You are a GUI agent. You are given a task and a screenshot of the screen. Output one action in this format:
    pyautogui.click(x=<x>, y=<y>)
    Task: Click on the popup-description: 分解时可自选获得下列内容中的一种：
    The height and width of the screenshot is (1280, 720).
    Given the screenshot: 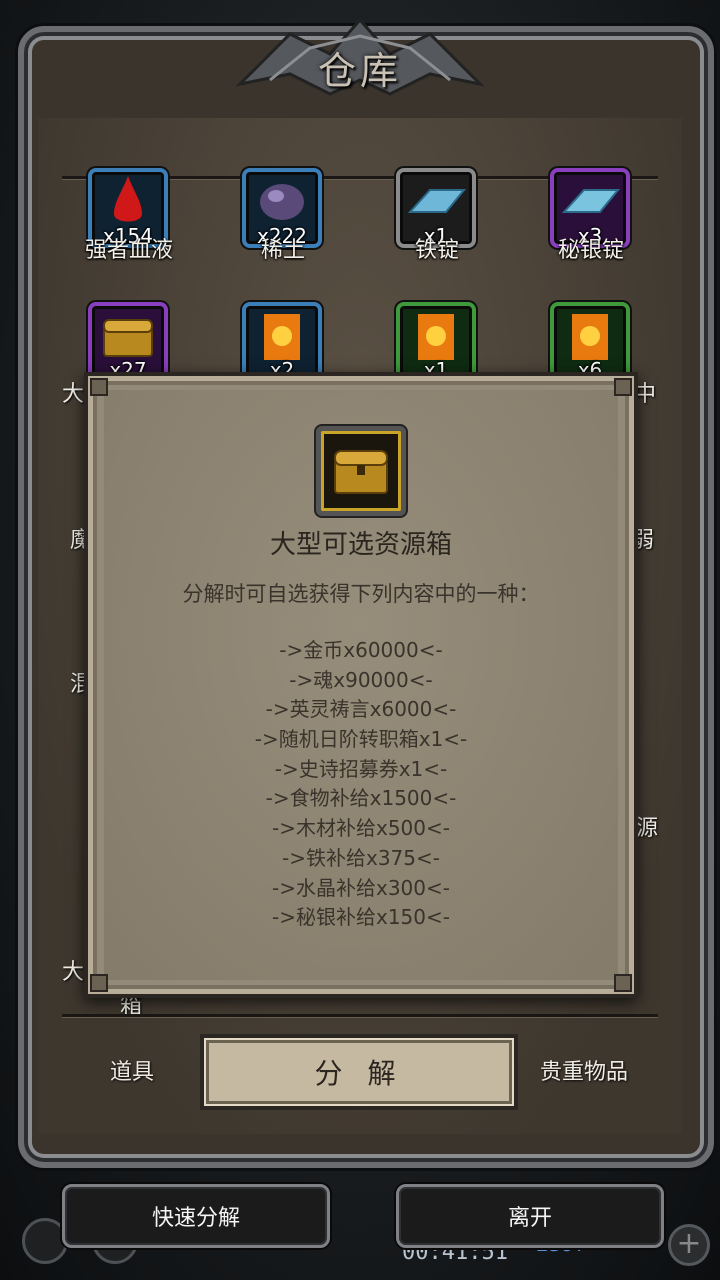 What is the action you would take?
    pyautogui.click(x=361, y=594)
    